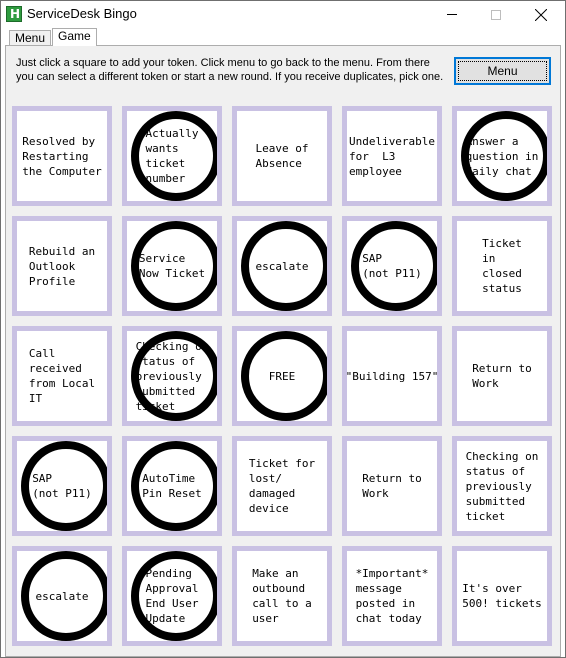 The image size is (566, 658). I want to click on bingo-square: AutoTime Pin Reset, so click(172, 486).